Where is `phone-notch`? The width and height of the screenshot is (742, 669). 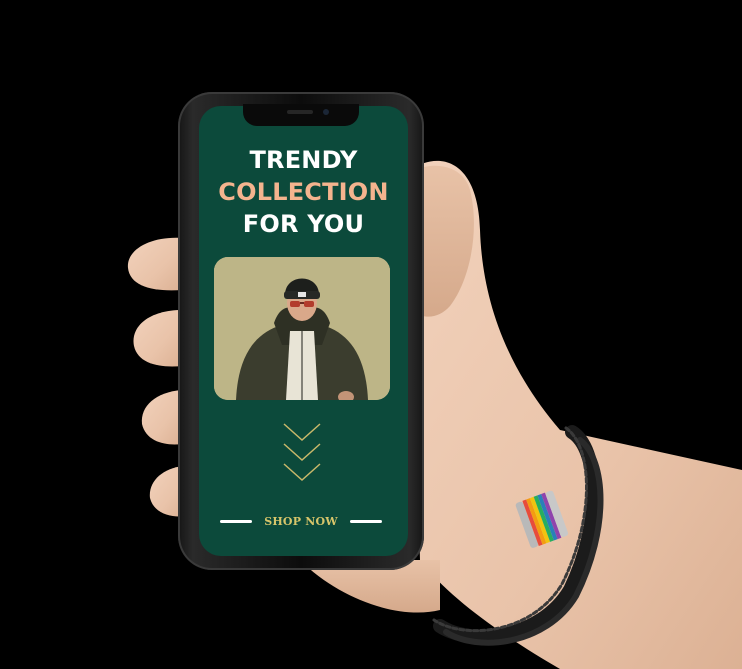 phone-notch is located at coordinates (301, 115).